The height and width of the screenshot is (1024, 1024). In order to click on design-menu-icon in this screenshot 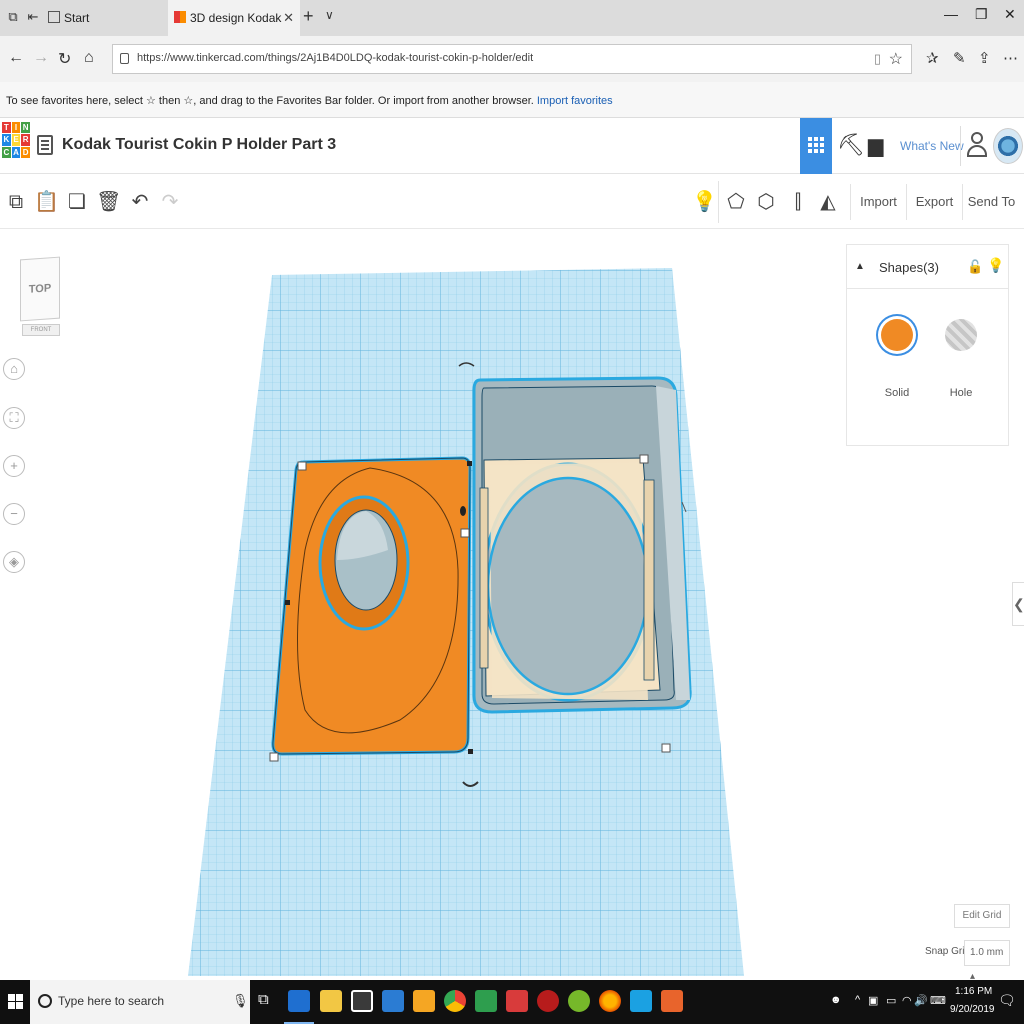, I will do `click(45, 145)`.